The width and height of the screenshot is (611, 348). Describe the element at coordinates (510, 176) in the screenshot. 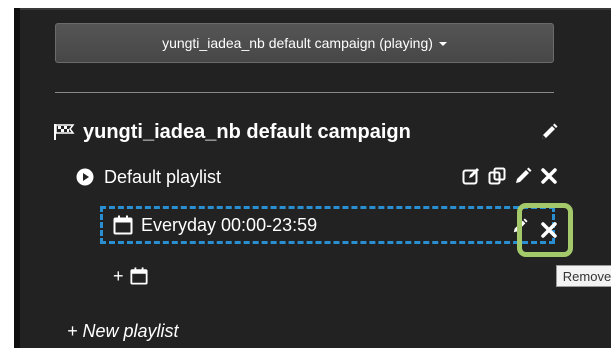

I see `playlist-actions` at that location.